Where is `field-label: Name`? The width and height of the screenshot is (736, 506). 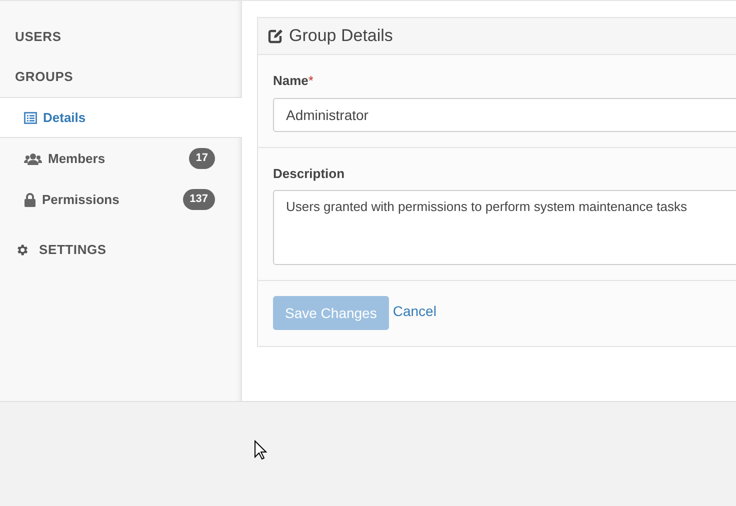 field-label: Name is located at coordinates (290, 80).